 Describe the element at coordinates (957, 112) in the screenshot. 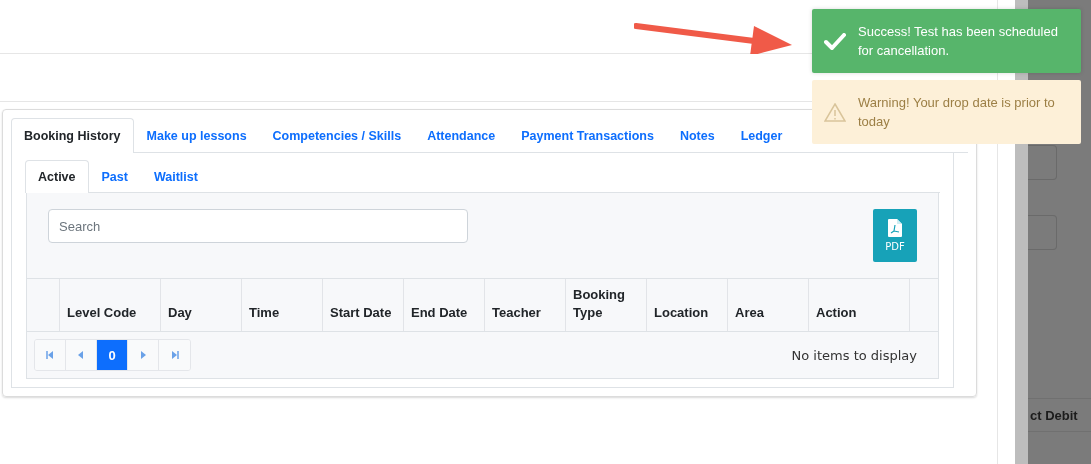

I see `toast-message: Warning! Your drop date is prior to today` at that location.